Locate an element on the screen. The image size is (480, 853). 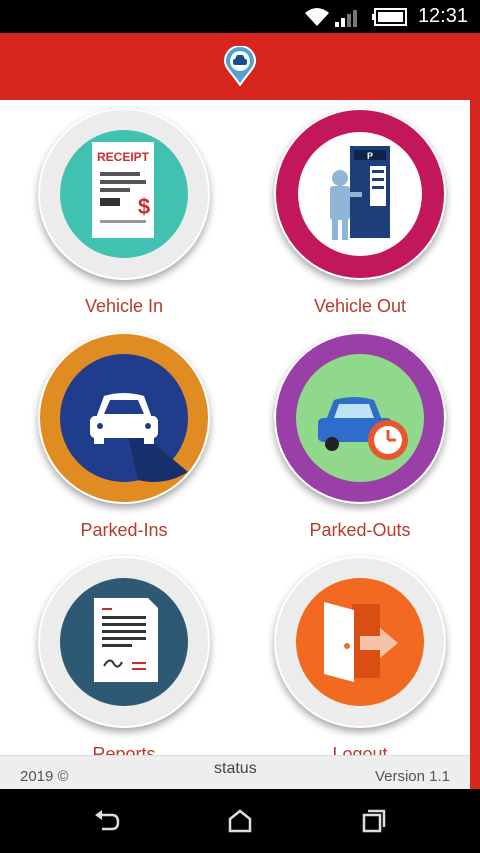
document-icon is located at coordinates (124, 642).